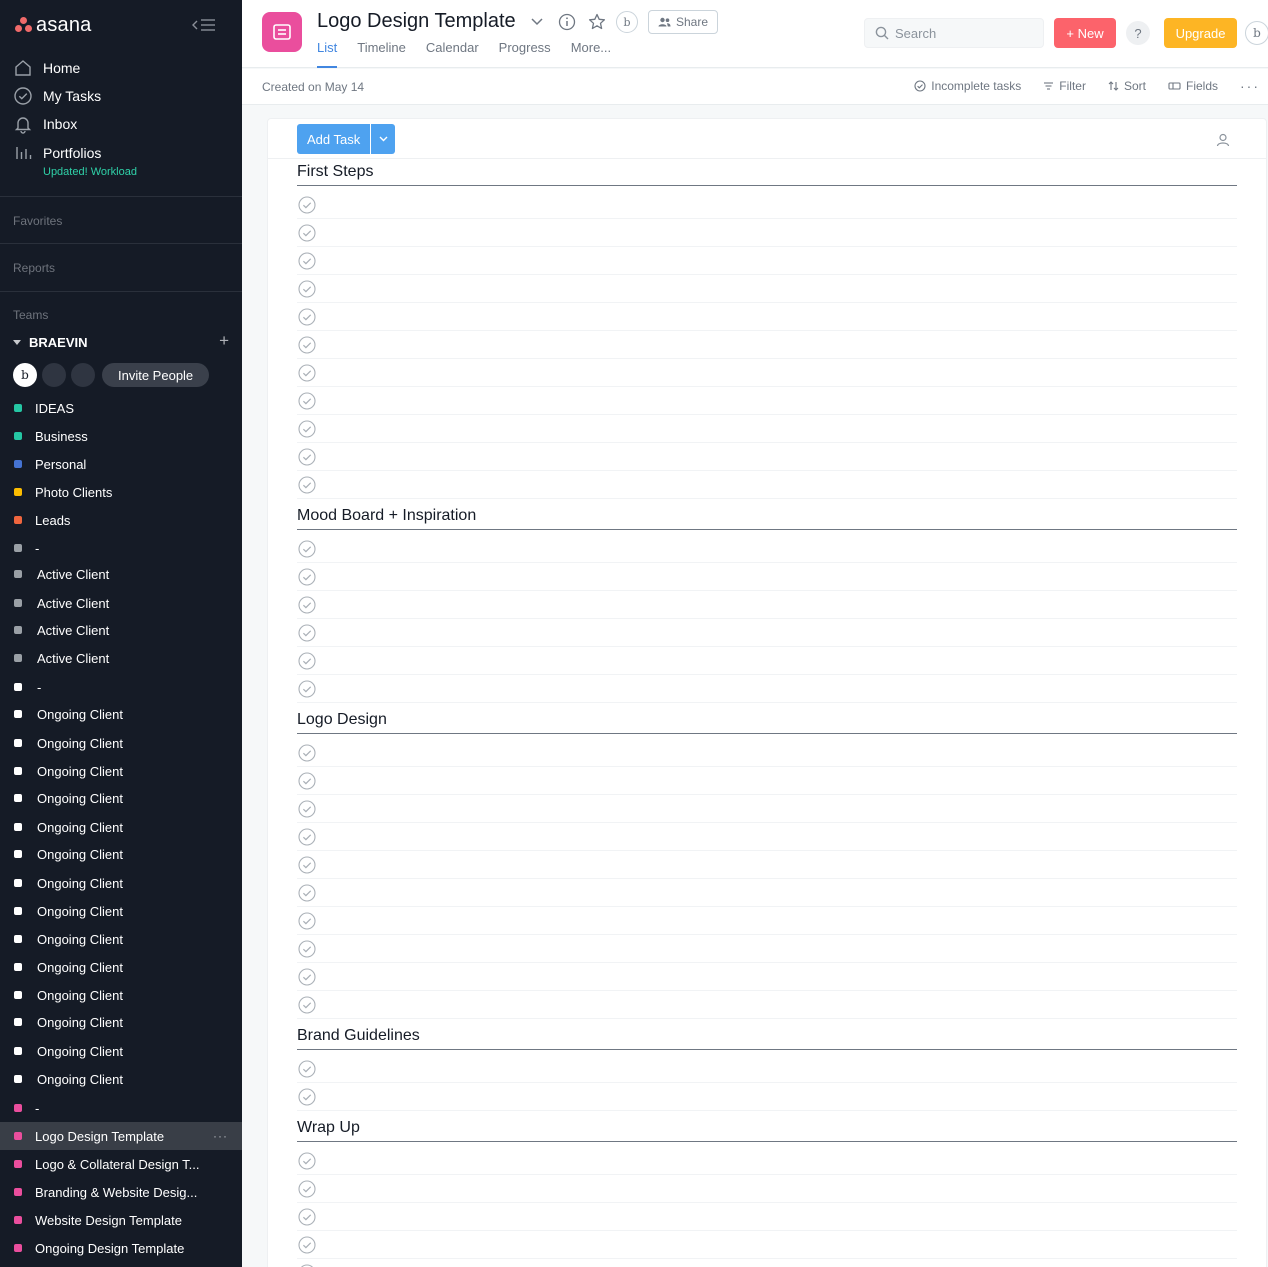 This screenshot has width=1268, height=1267. I want to click on search-input: Search, so click(954, 33).